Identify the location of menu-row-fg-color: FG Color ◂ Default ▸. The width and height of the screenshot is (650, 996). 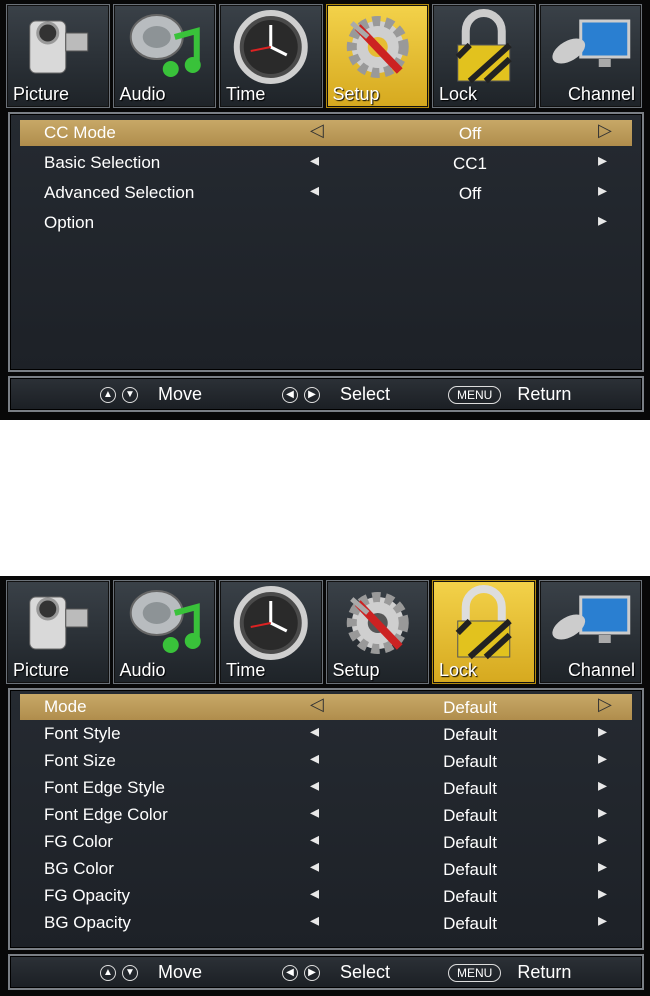
(326, 842).